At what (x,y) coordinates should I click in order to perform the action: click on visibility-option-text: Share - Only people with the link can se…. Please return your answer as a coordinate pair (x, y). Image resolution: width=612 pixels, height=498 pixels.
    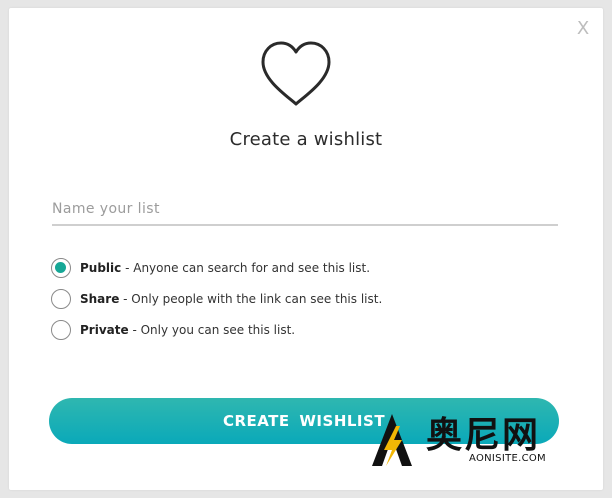
    Looking at the image, I should click on (231, 299).